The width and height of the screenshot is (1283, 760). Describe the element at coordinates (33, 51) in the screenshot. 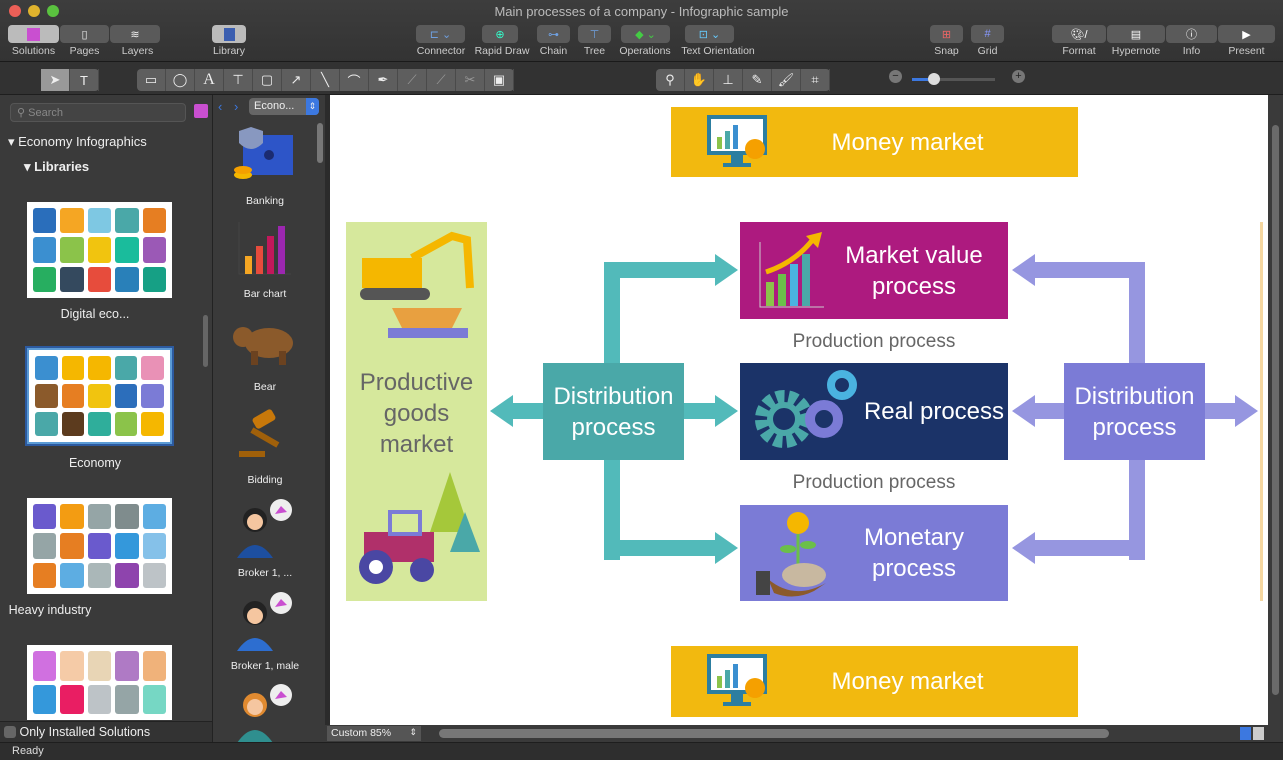

I see `solutions-label: Solutions` at that location.